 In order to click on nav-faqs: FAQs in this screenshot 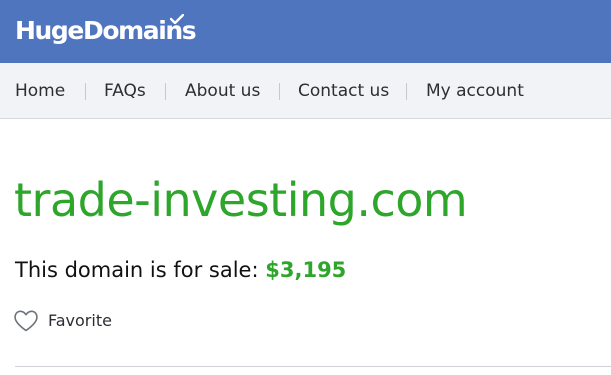, I will do `click(125, 91)`.